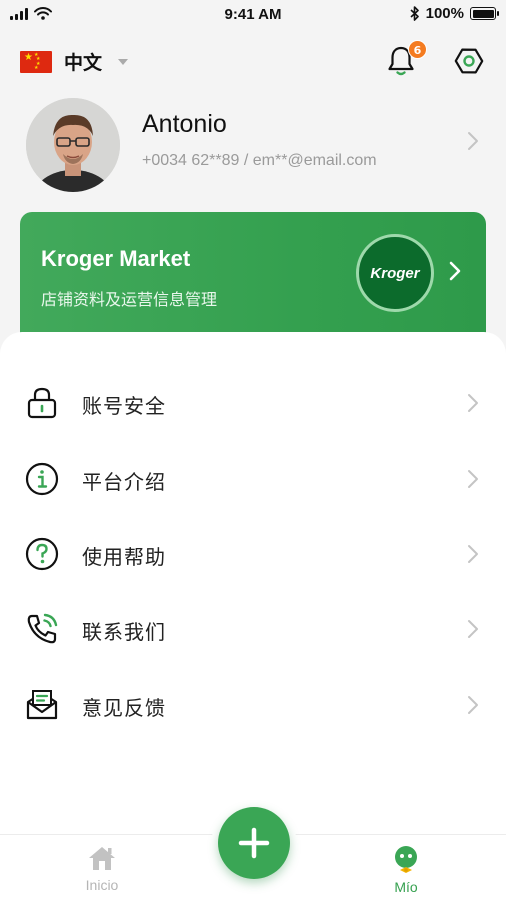 This screenshot has width=506, height=900. I want to click on profile-row: Antonio +0034 62**89 / em**@email.com, so click(253, 142).